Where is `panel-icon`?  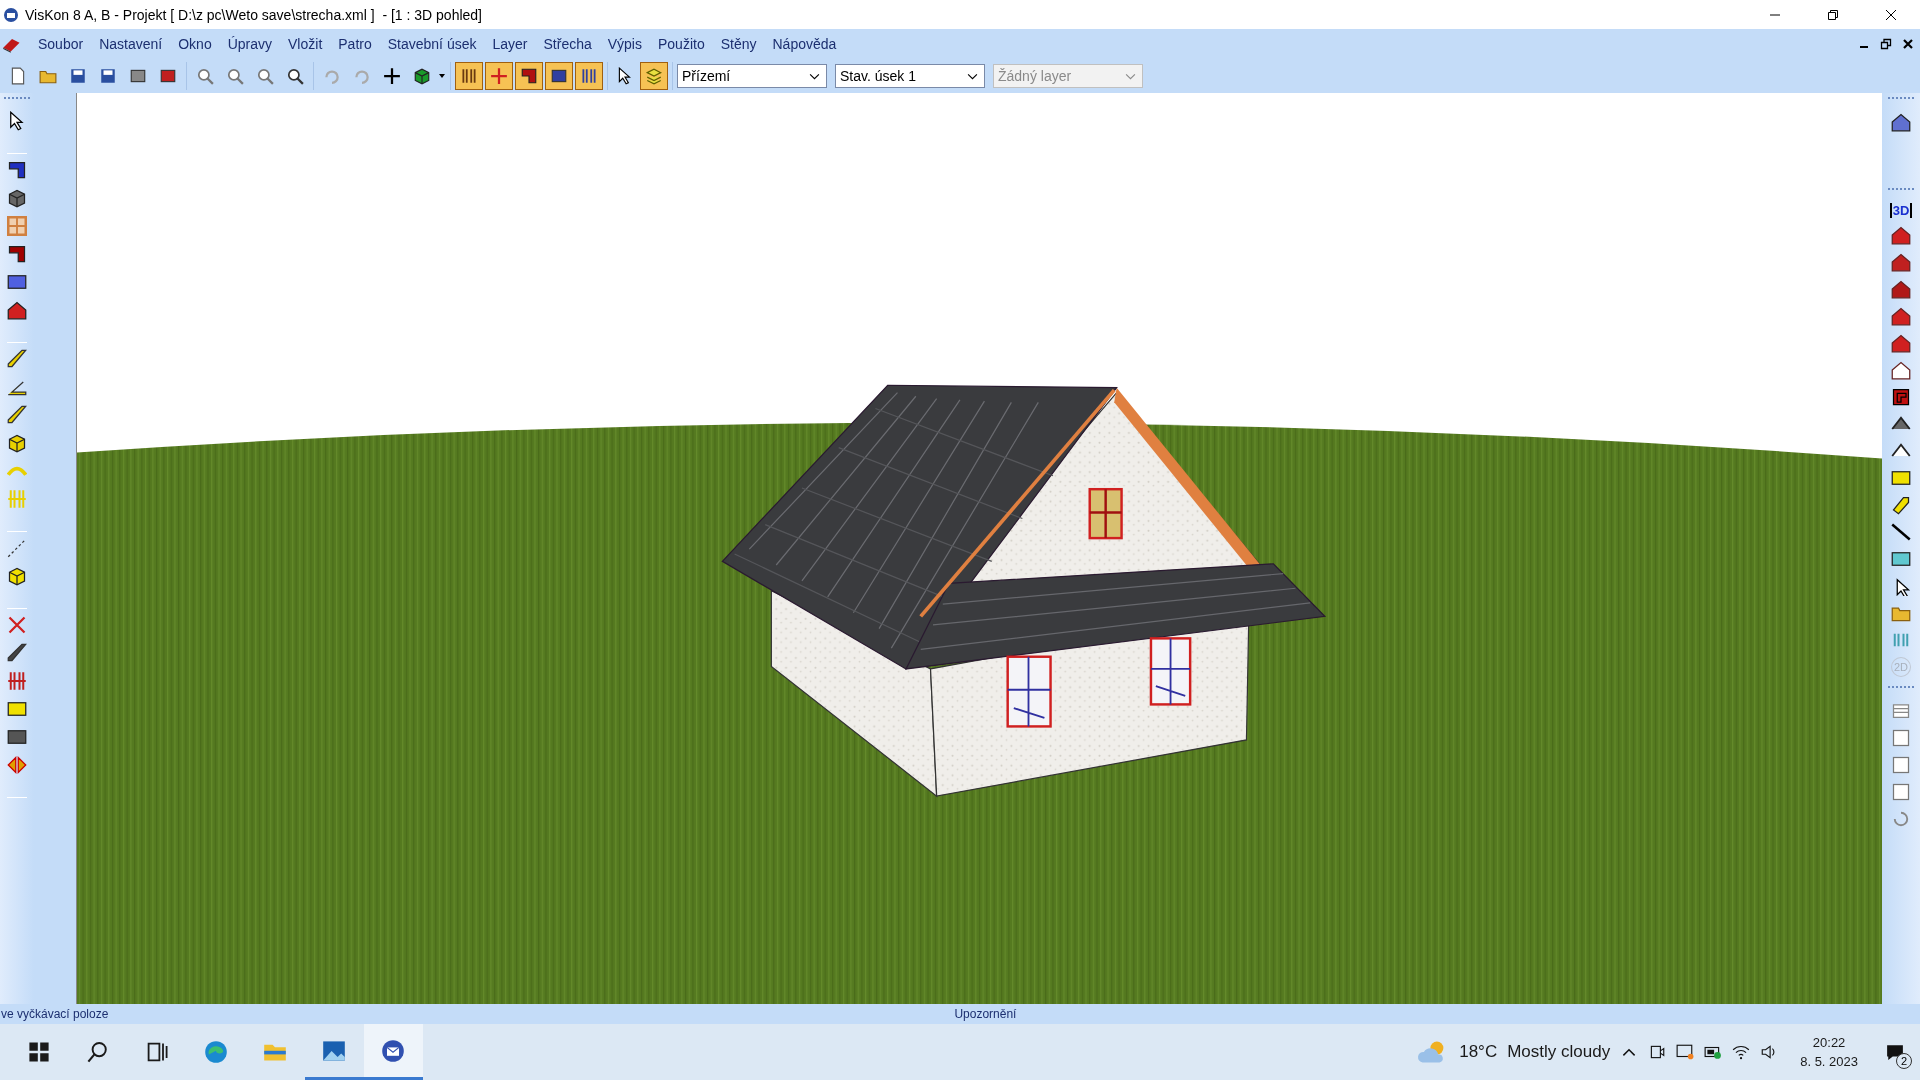
panel-icon is located at coordinates (1901, 559).